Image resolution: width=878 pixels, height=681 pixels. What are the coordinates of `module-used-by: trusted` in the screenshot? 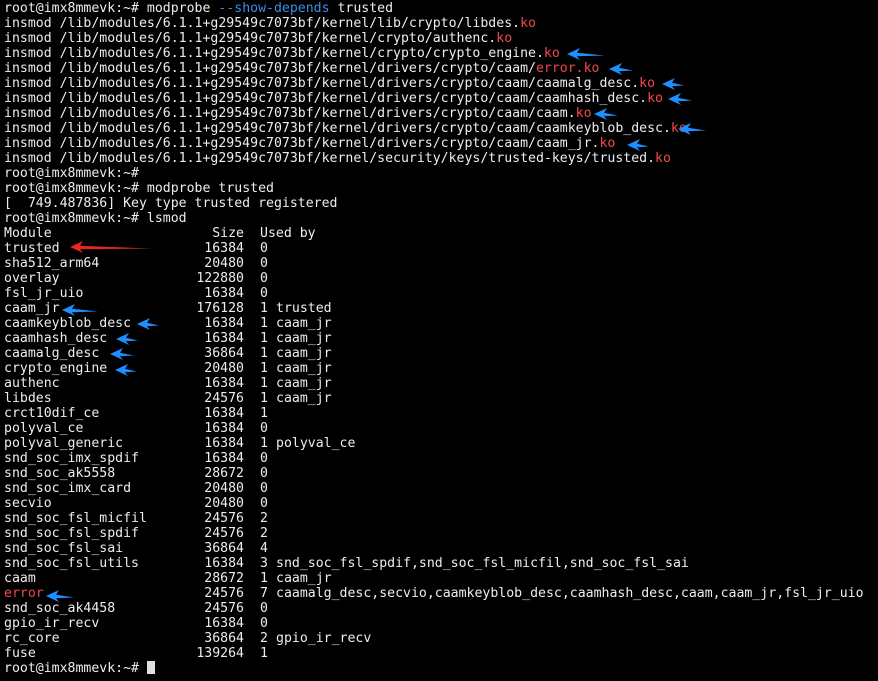 It's located at (304, 308).